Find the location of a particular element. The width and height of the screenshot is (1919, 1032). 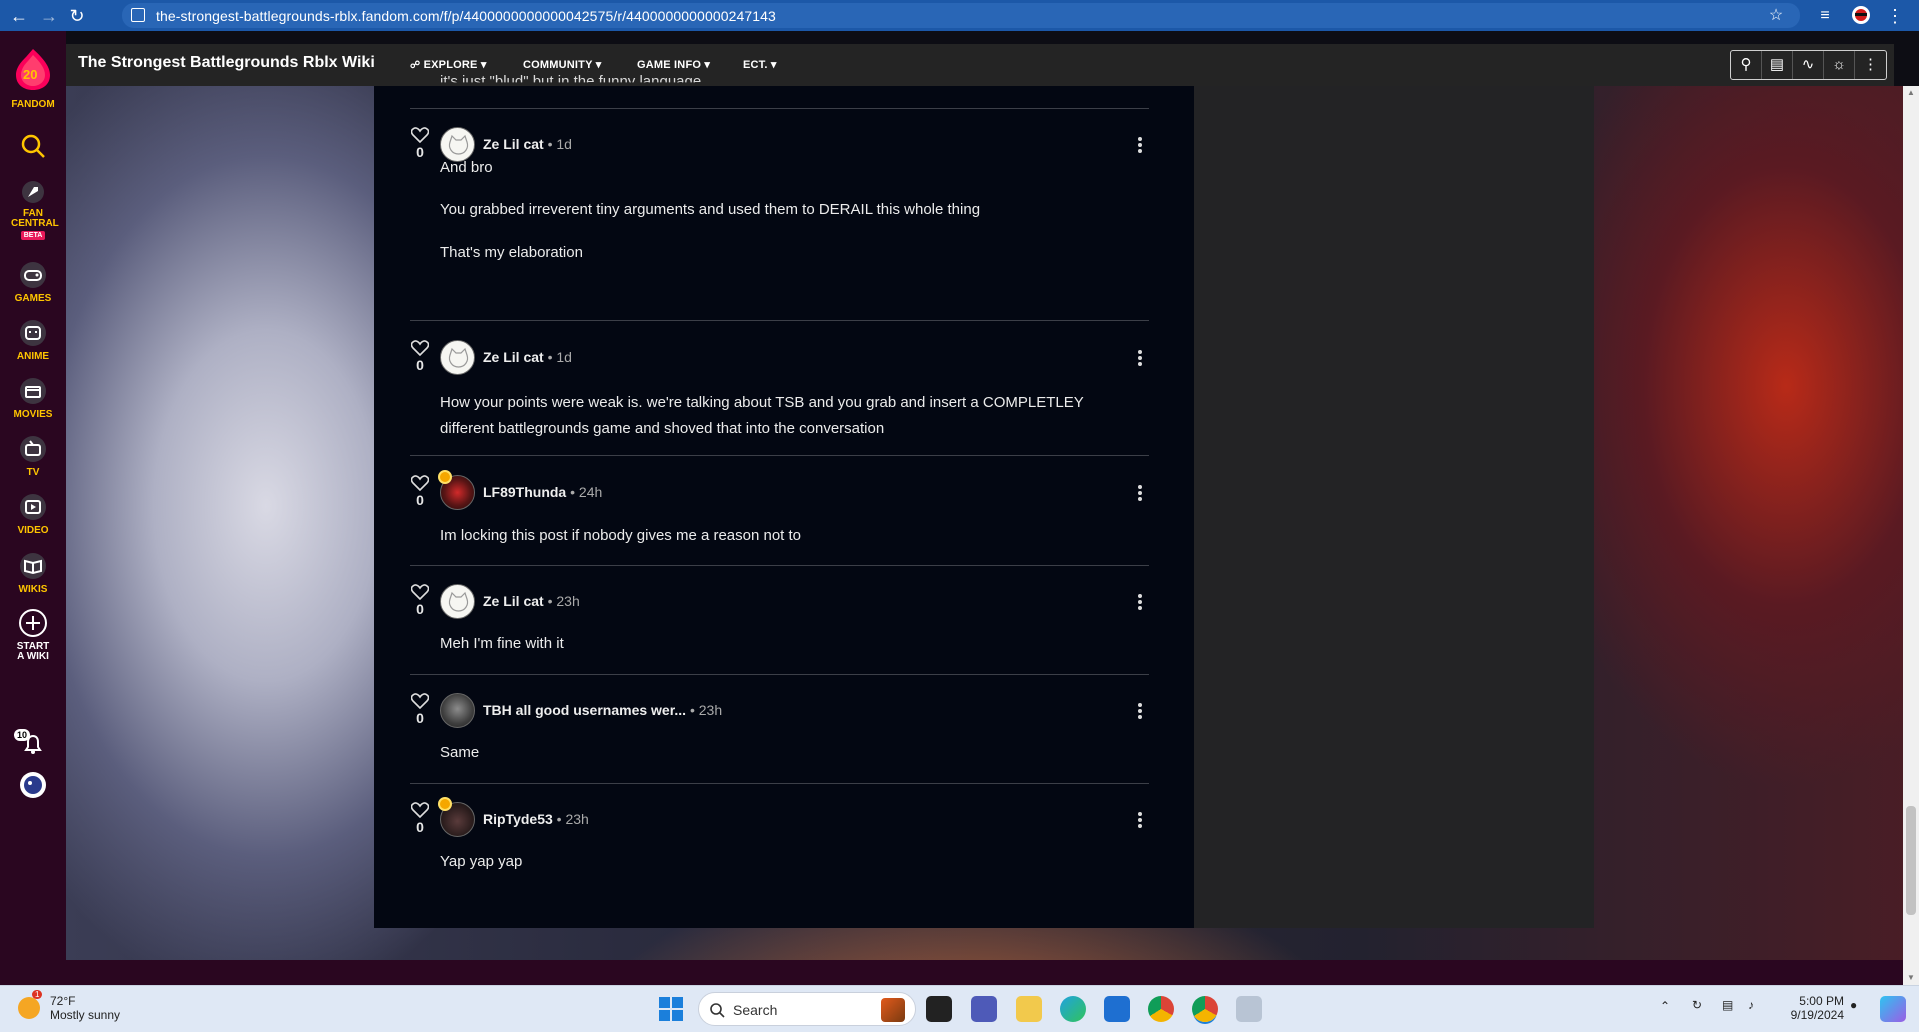

search-highlight-icon is located at coordinates (893, 1010).